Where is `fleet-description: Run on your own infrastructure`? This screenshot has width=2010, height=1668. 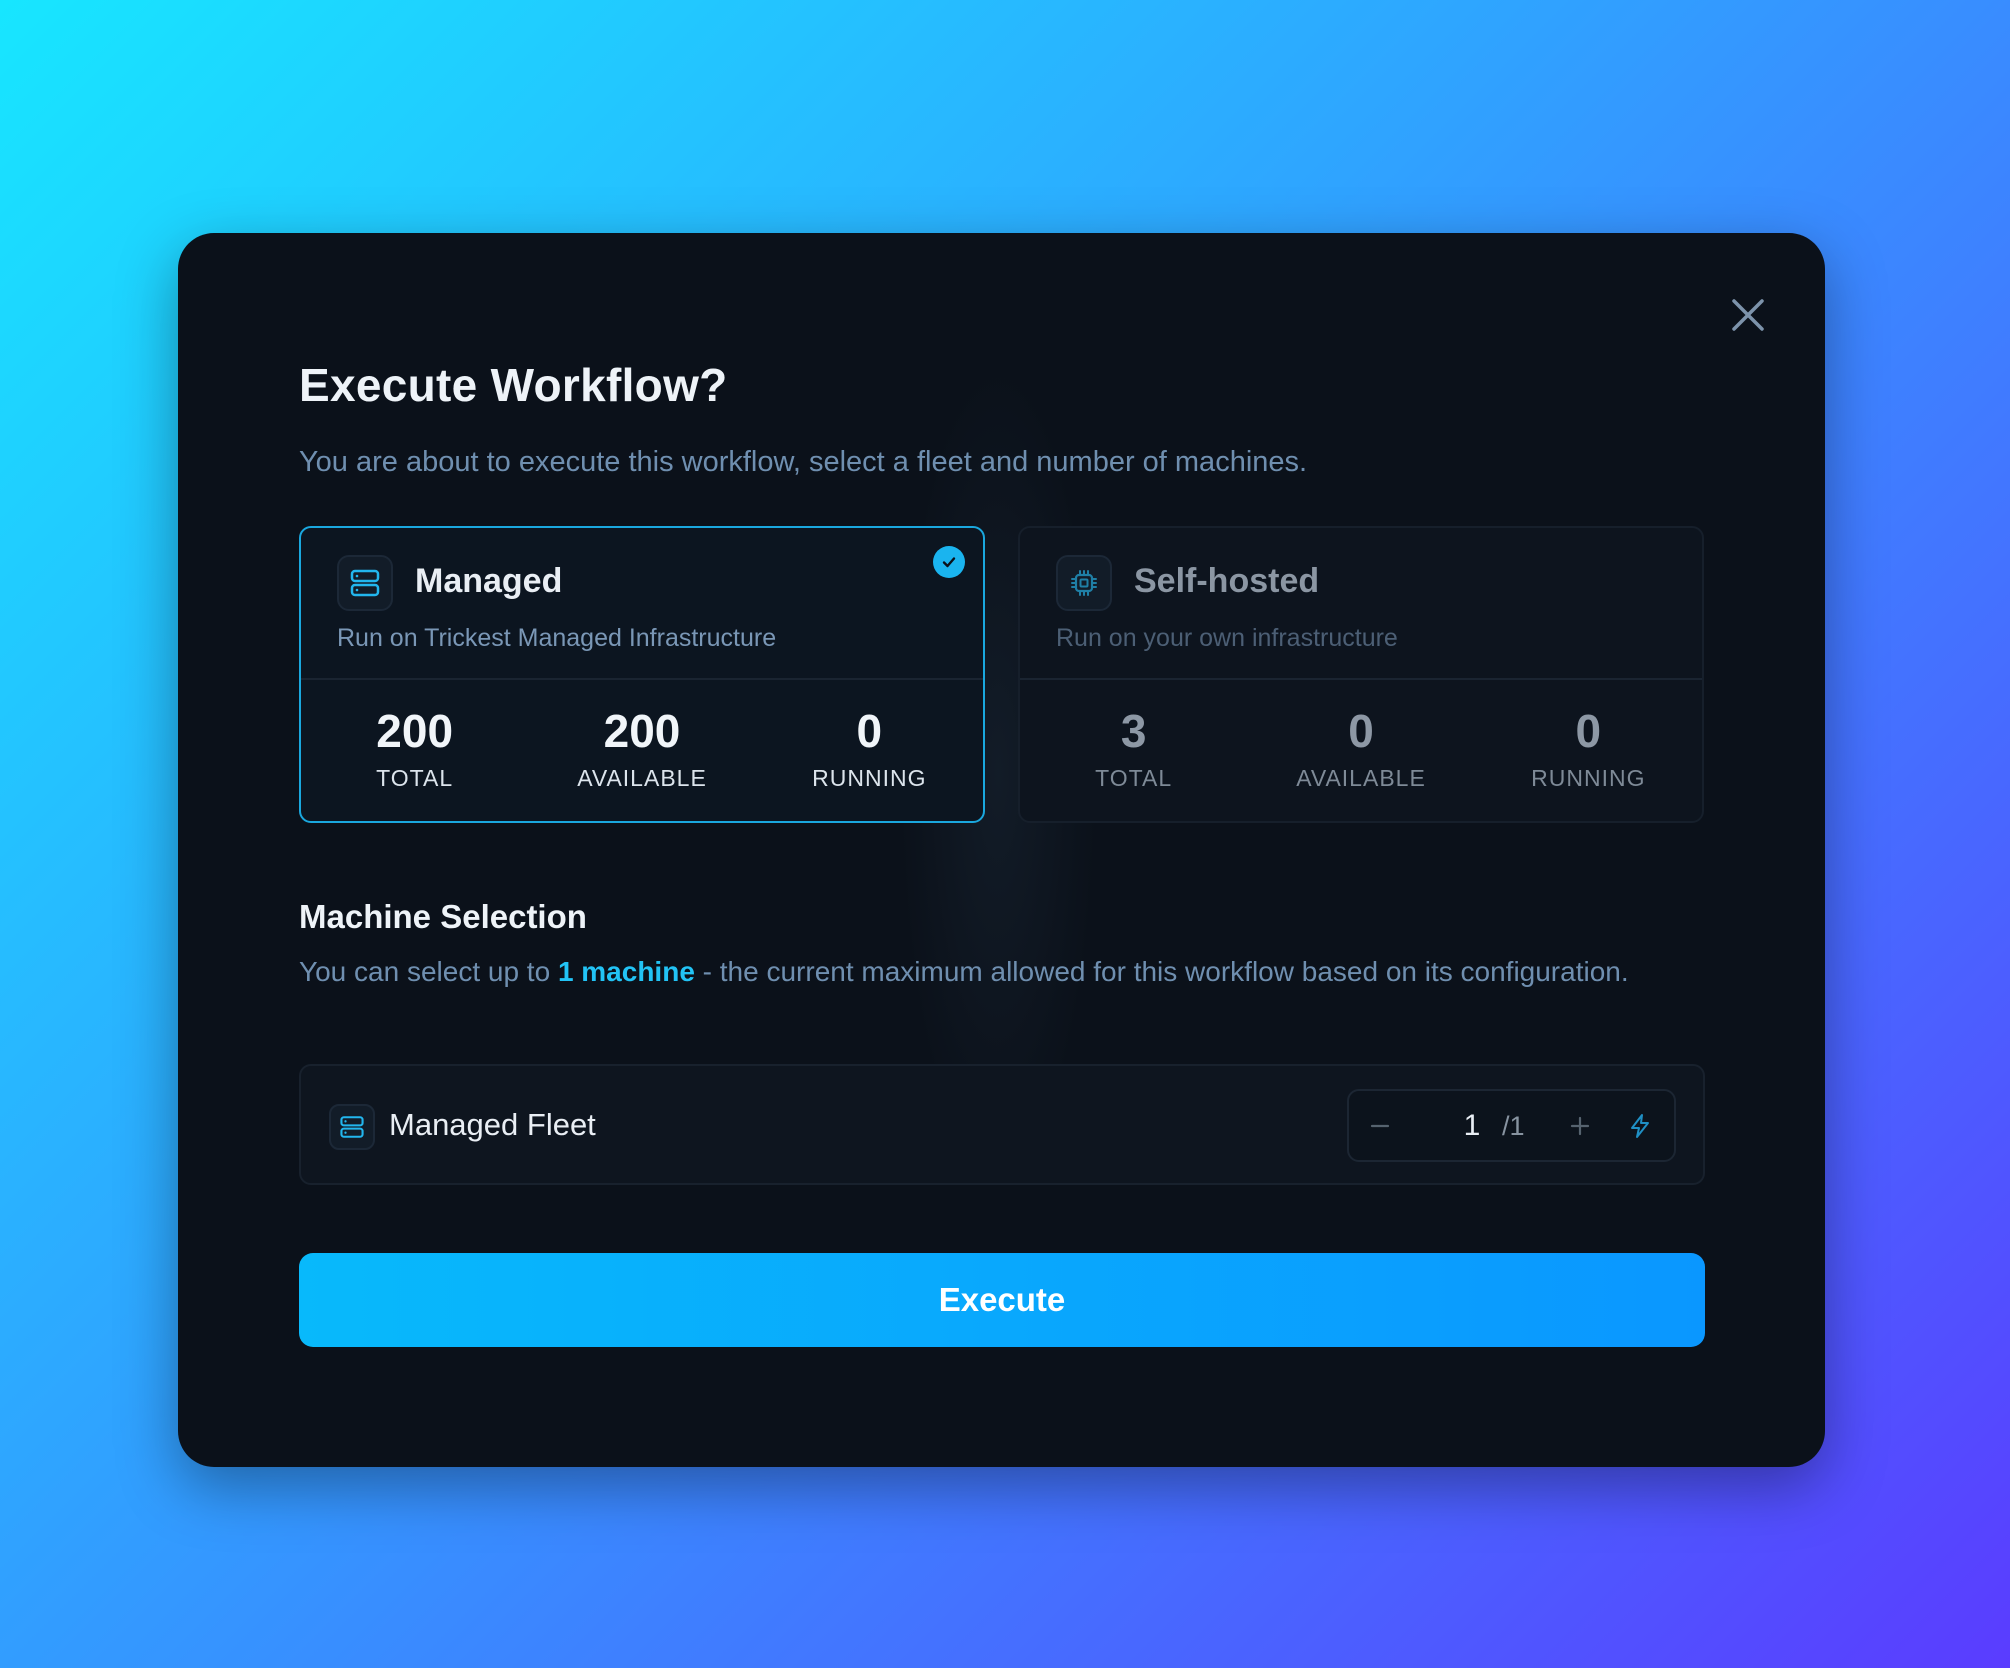
fleet-description: Run on your own infrastructure is located at coordinates (1227, 638).